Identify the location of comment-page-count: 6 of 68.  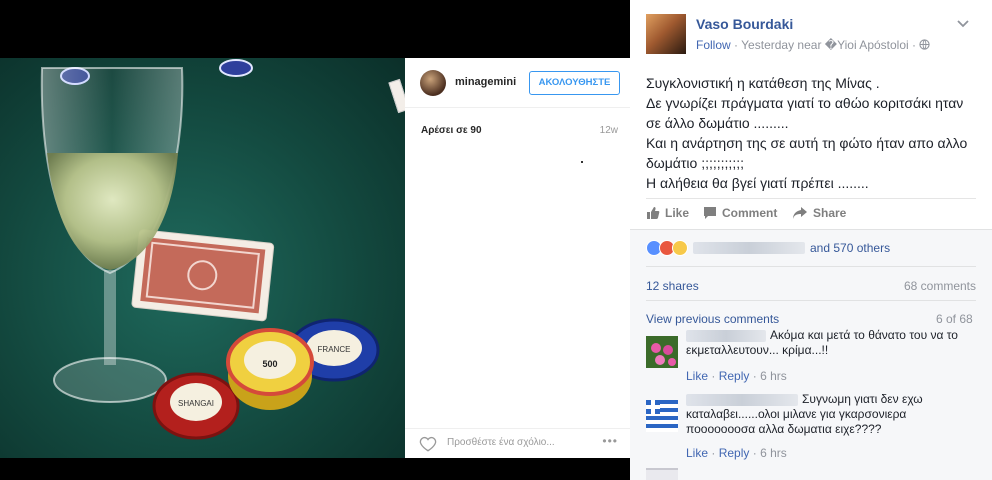
(954, 319).